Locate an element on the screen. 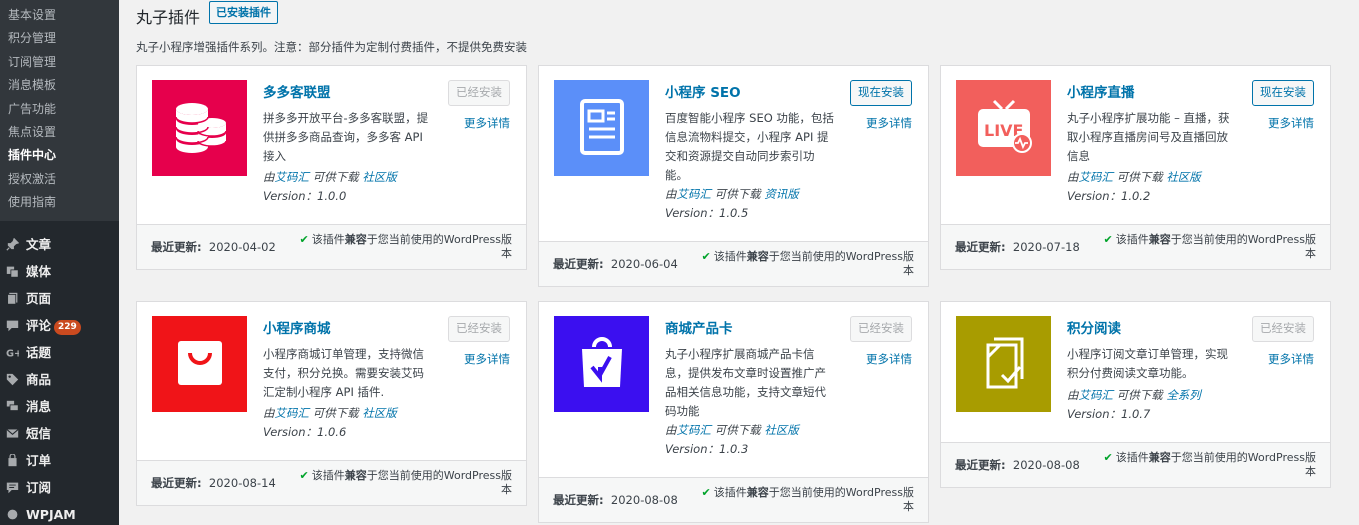 The image size is (1359, 525). submenu-item-focus: 焦点设置 is located at coordinates (59, 132).